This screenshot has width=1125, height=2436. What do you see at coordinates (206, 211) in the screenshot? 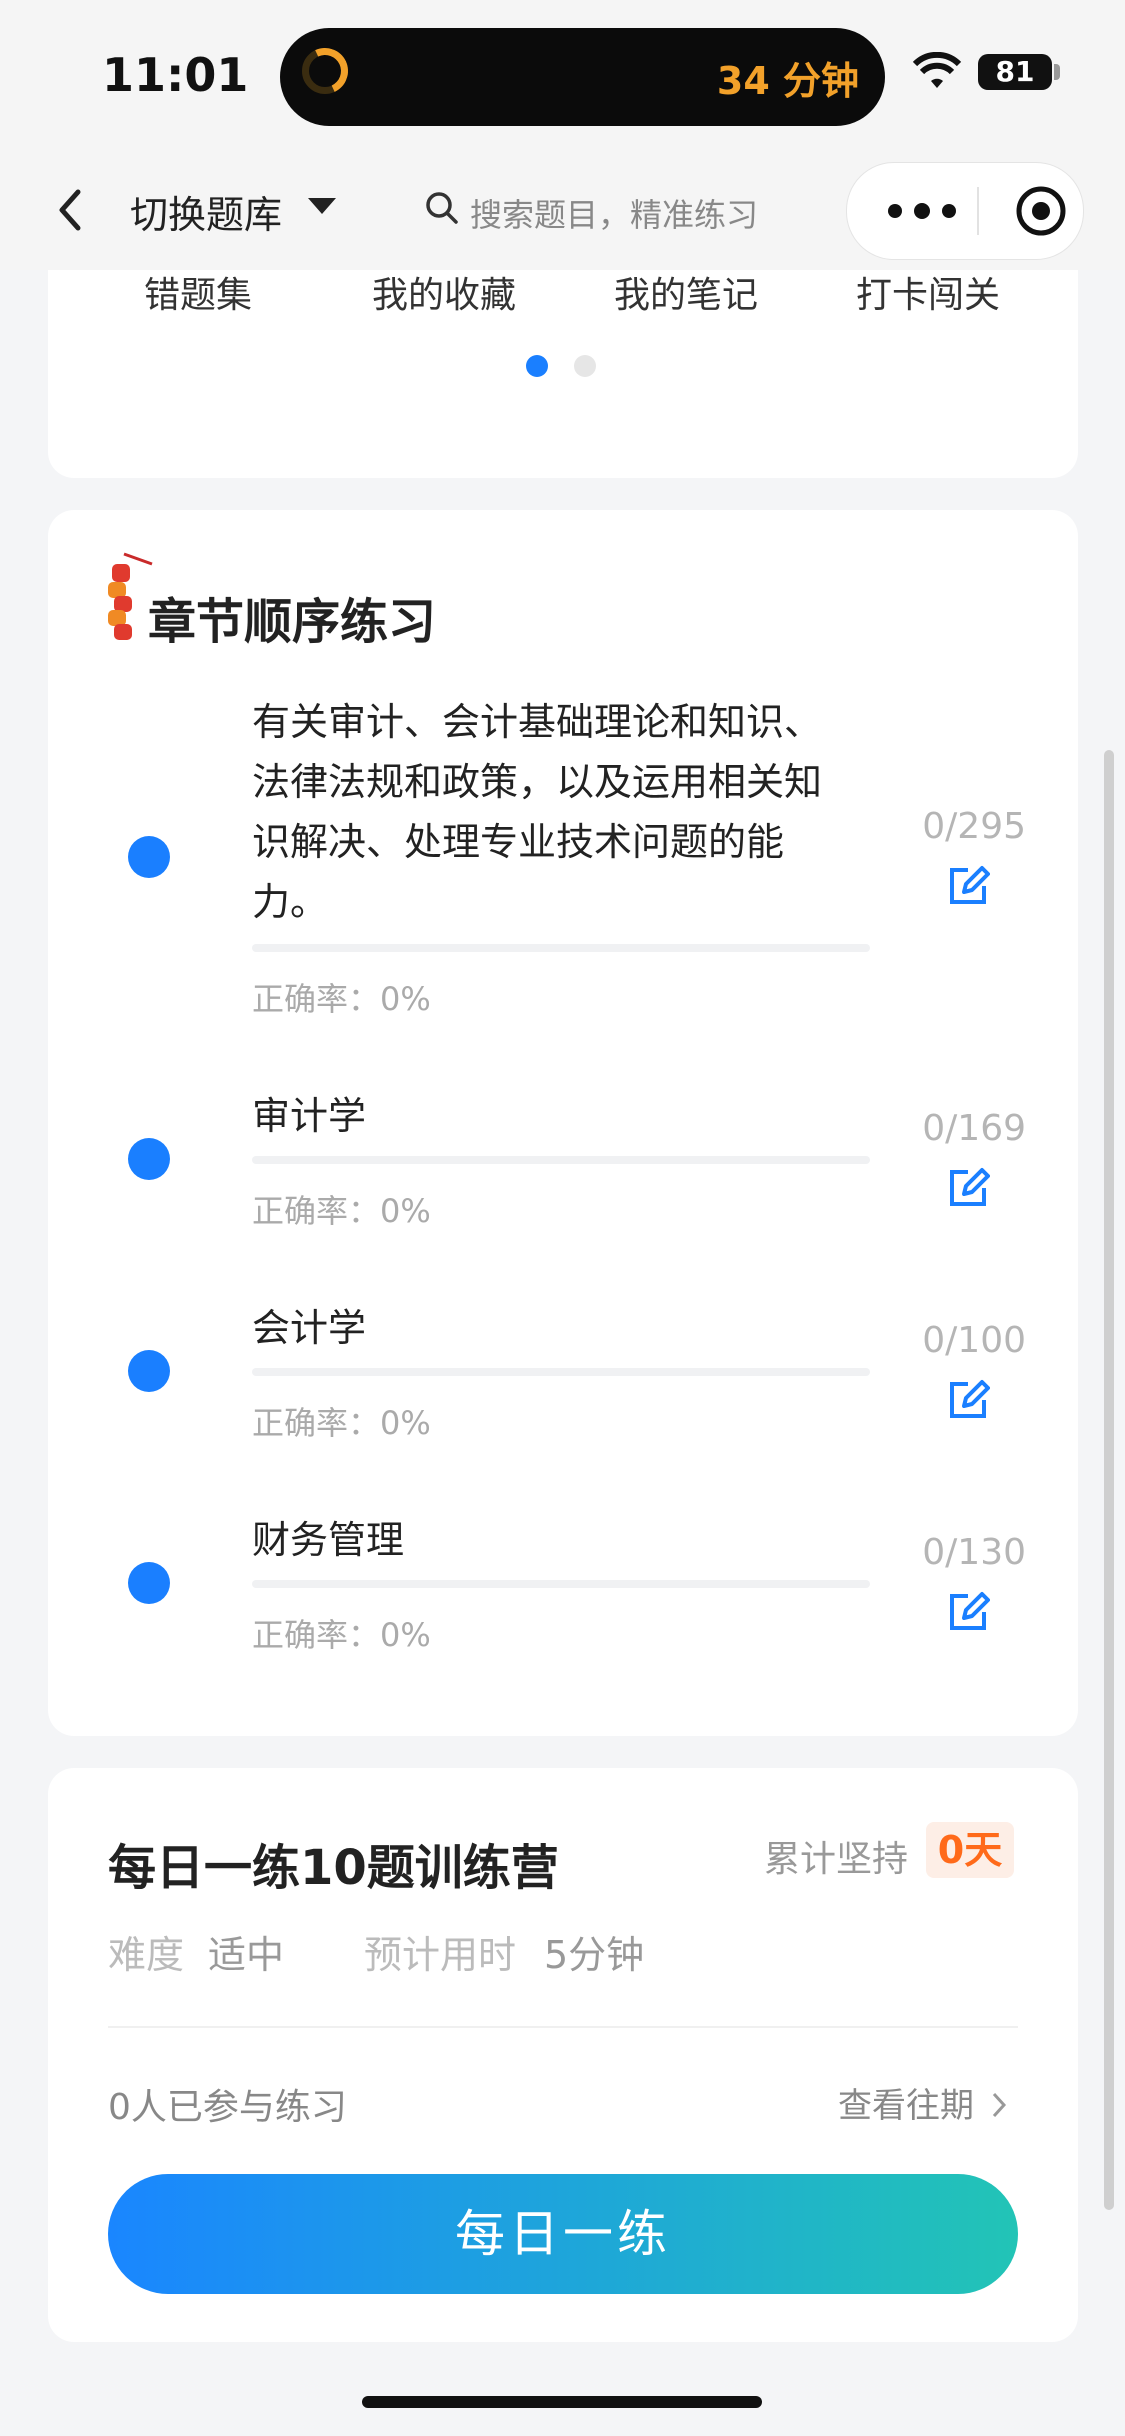
I see `switch-bank-button: 切换题库` at bounding box center [206, 211].